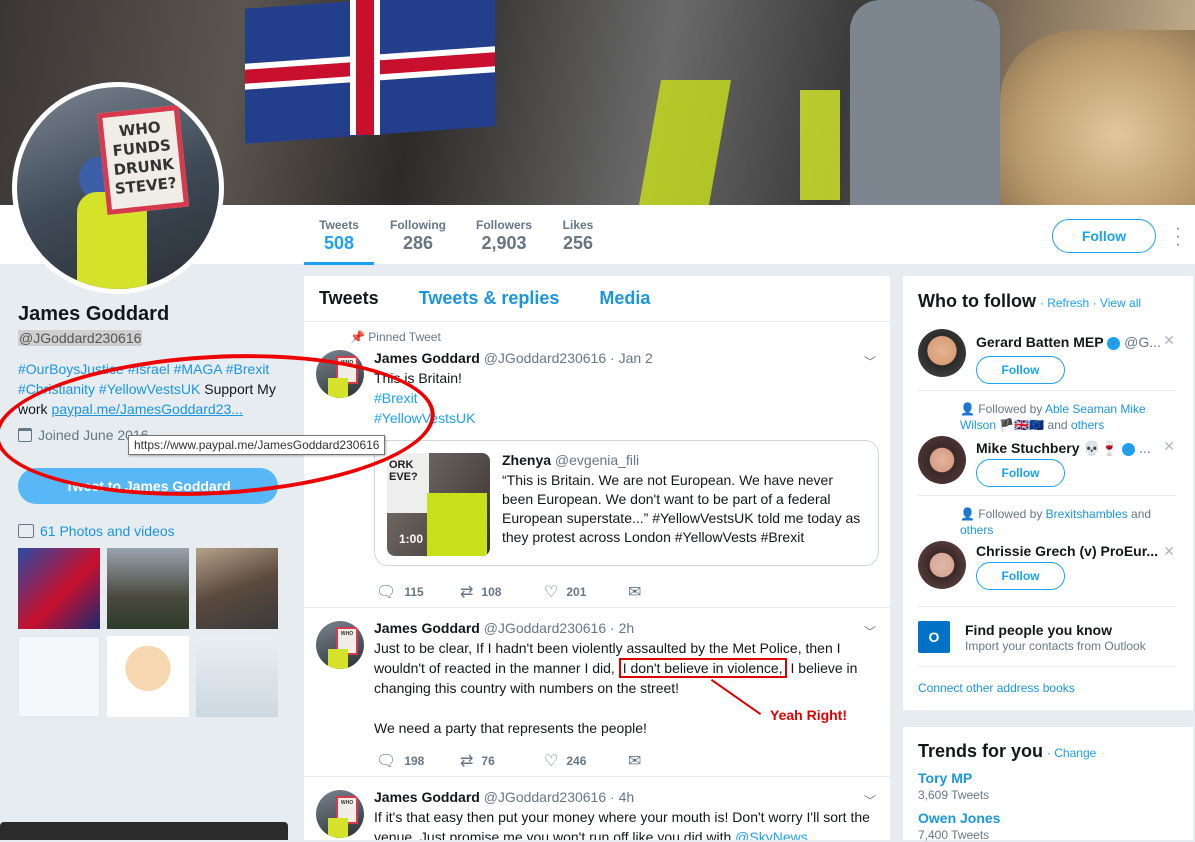 The image size is (1195, 842). Describe the element at coordinates (1056, 522) in the screenshot. I see `followed-by-context: 👤 Followed by Brexitshambles and others` at that location.